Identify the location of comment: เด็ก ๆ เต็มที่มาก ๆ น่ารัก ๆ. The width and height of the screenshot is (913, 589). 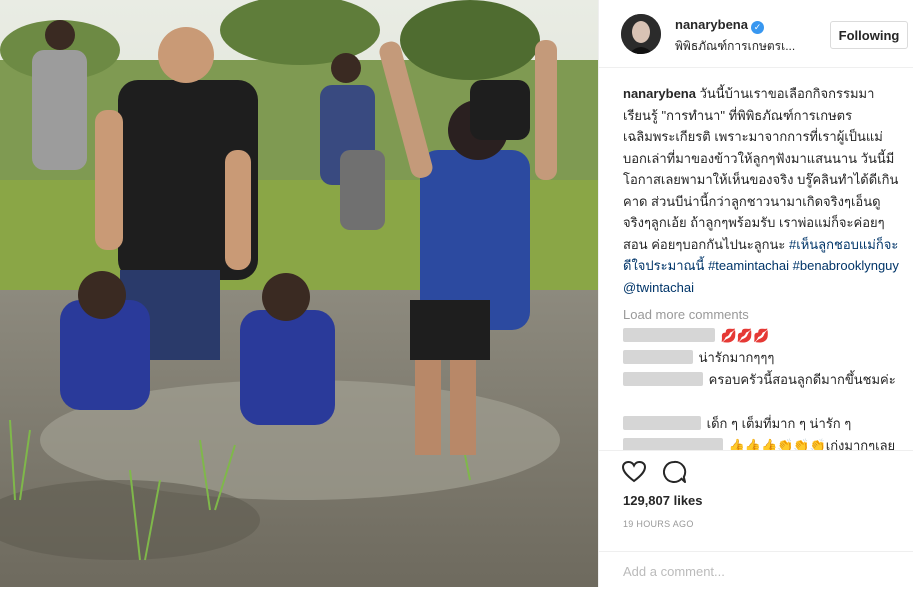
(762, 424).